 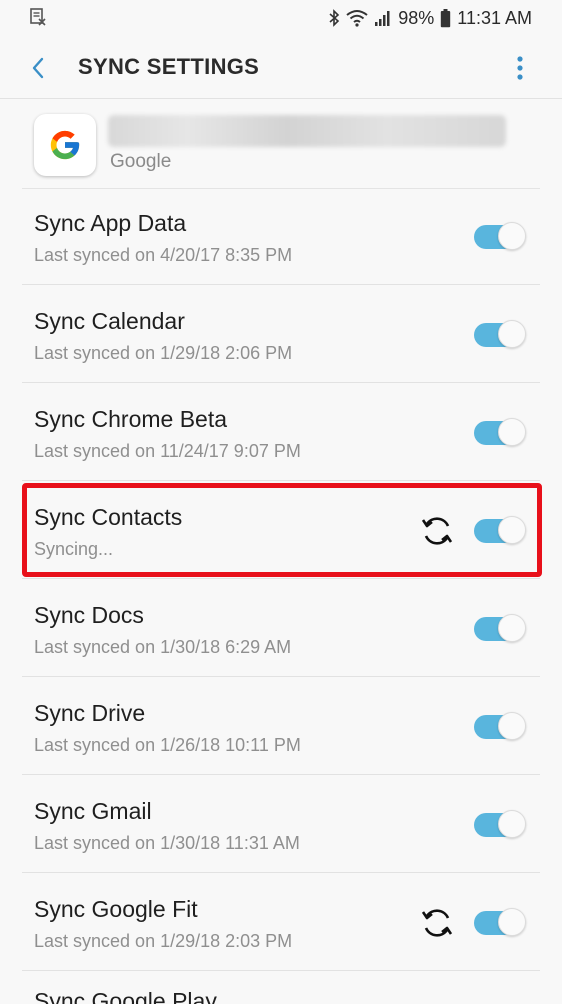 What do you see at coordinates (93, 811) in the screenshot?
I see `sync-item-title: Sync Gmail` at bounding box center [93, 811].